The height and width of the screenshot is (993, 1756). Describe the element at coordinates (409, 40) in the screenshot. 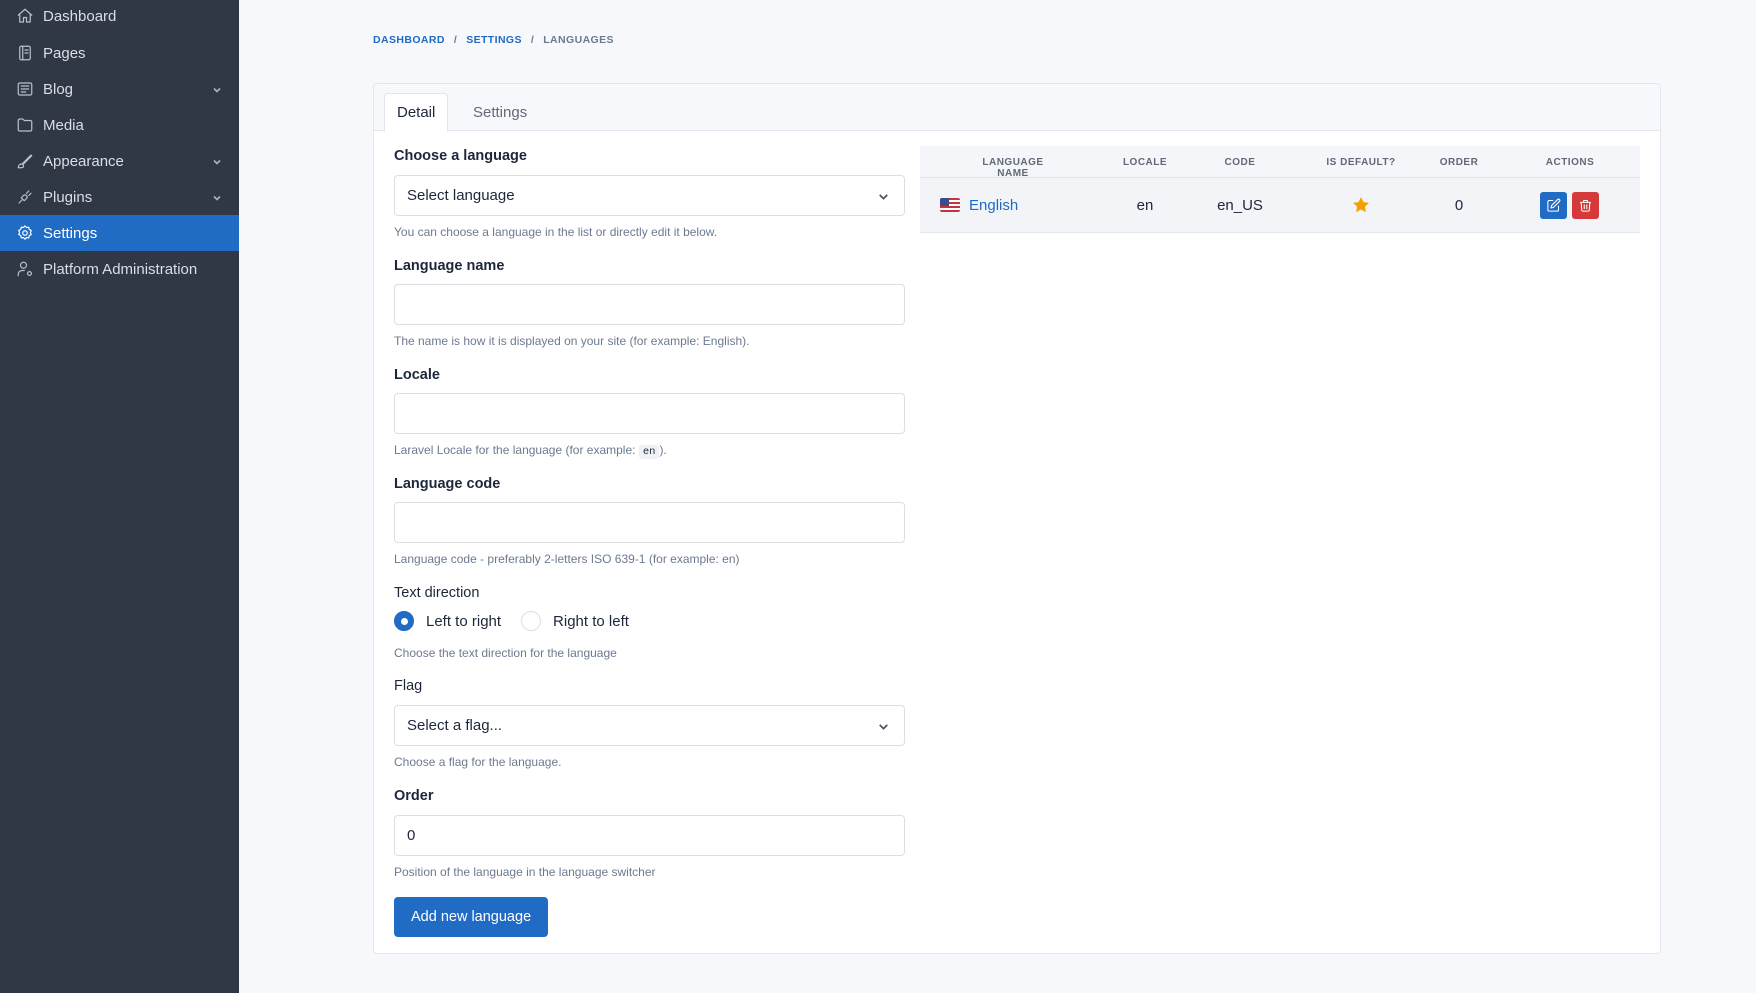

I see `breadcrumb-dashboard: DASHBOARD` at that location.